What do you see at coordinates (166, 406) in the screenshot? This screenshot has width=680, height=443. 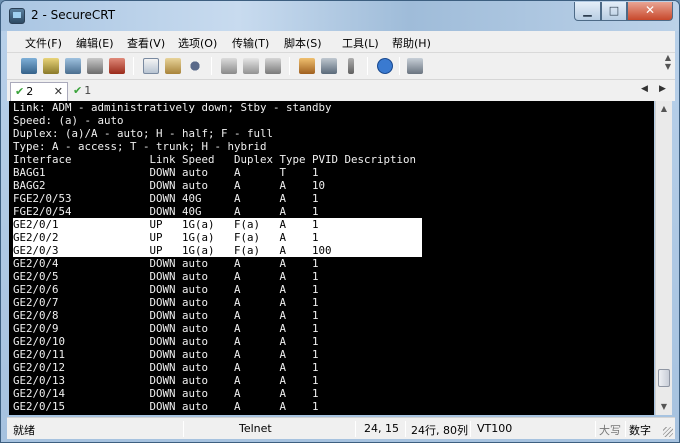 I see `terminal-line: GE2/0/15 DOWN auto A A 1` at bounding box center [166, 406].